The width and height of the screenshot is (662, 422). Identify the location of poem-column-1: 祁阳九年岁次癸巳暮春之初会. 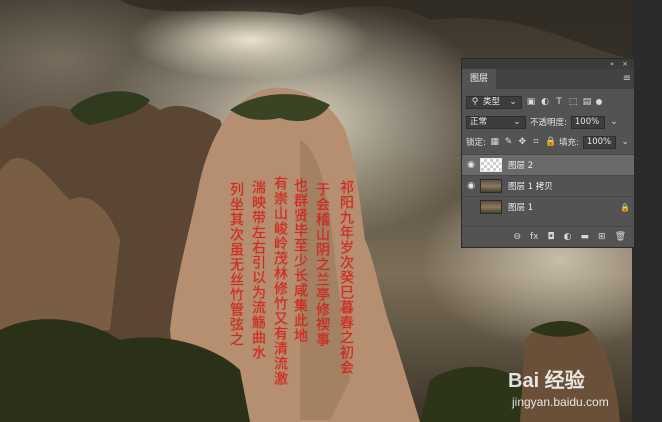
(346, 277).